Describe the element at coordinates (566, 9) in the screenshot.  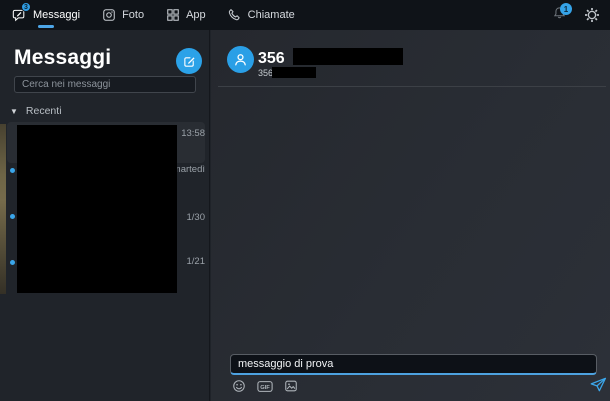
I see `notification-count-badge: 1` at that location.